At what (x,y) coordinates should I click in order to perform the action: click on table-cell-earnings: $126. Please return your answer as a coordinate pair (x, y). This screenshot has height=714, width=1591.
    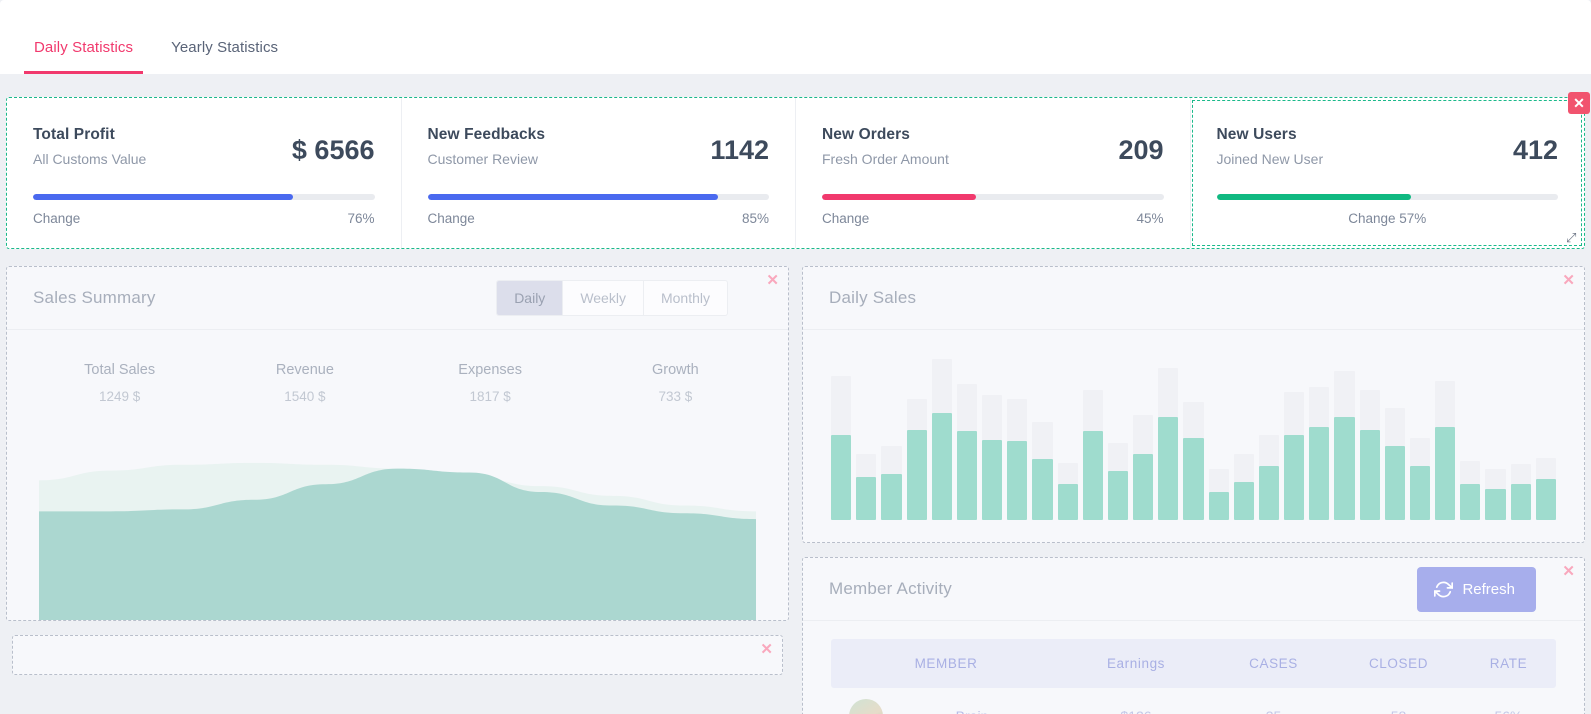
    Looking at the image, I should click on (1136, 711).